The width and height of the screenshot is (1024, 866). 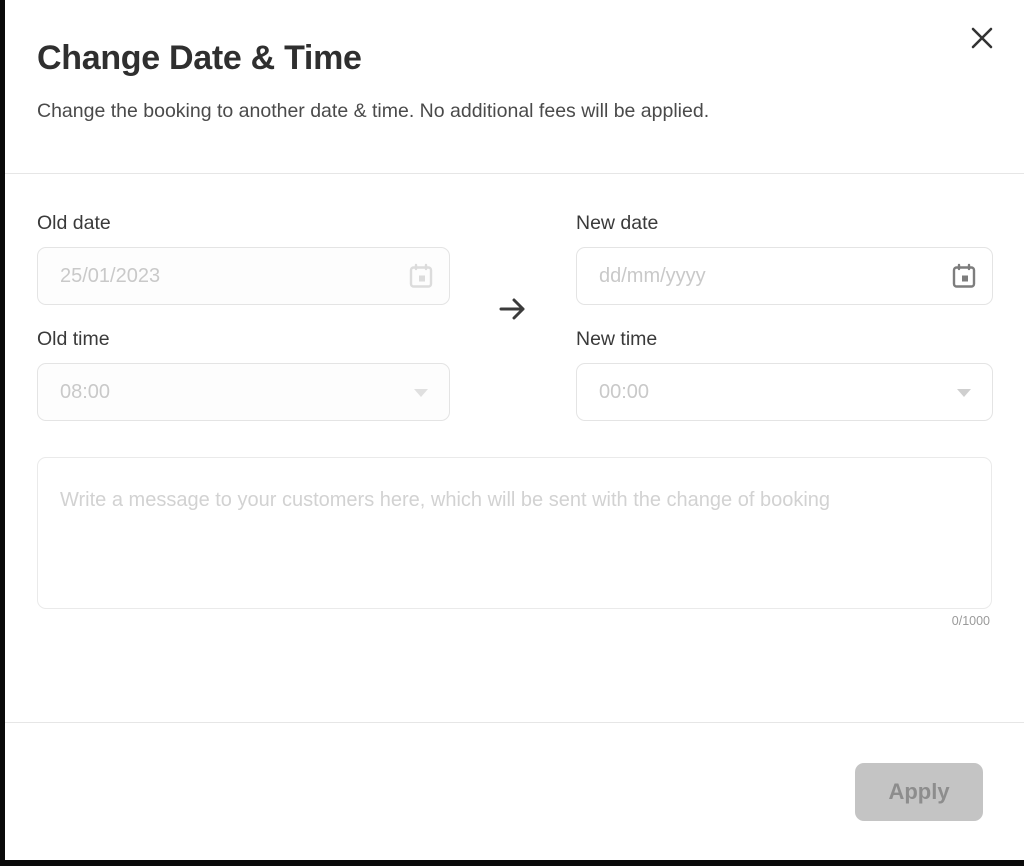 I want to click on field-group-new-date: New date dd/mm/yyyy, so click(x=784, y=258).